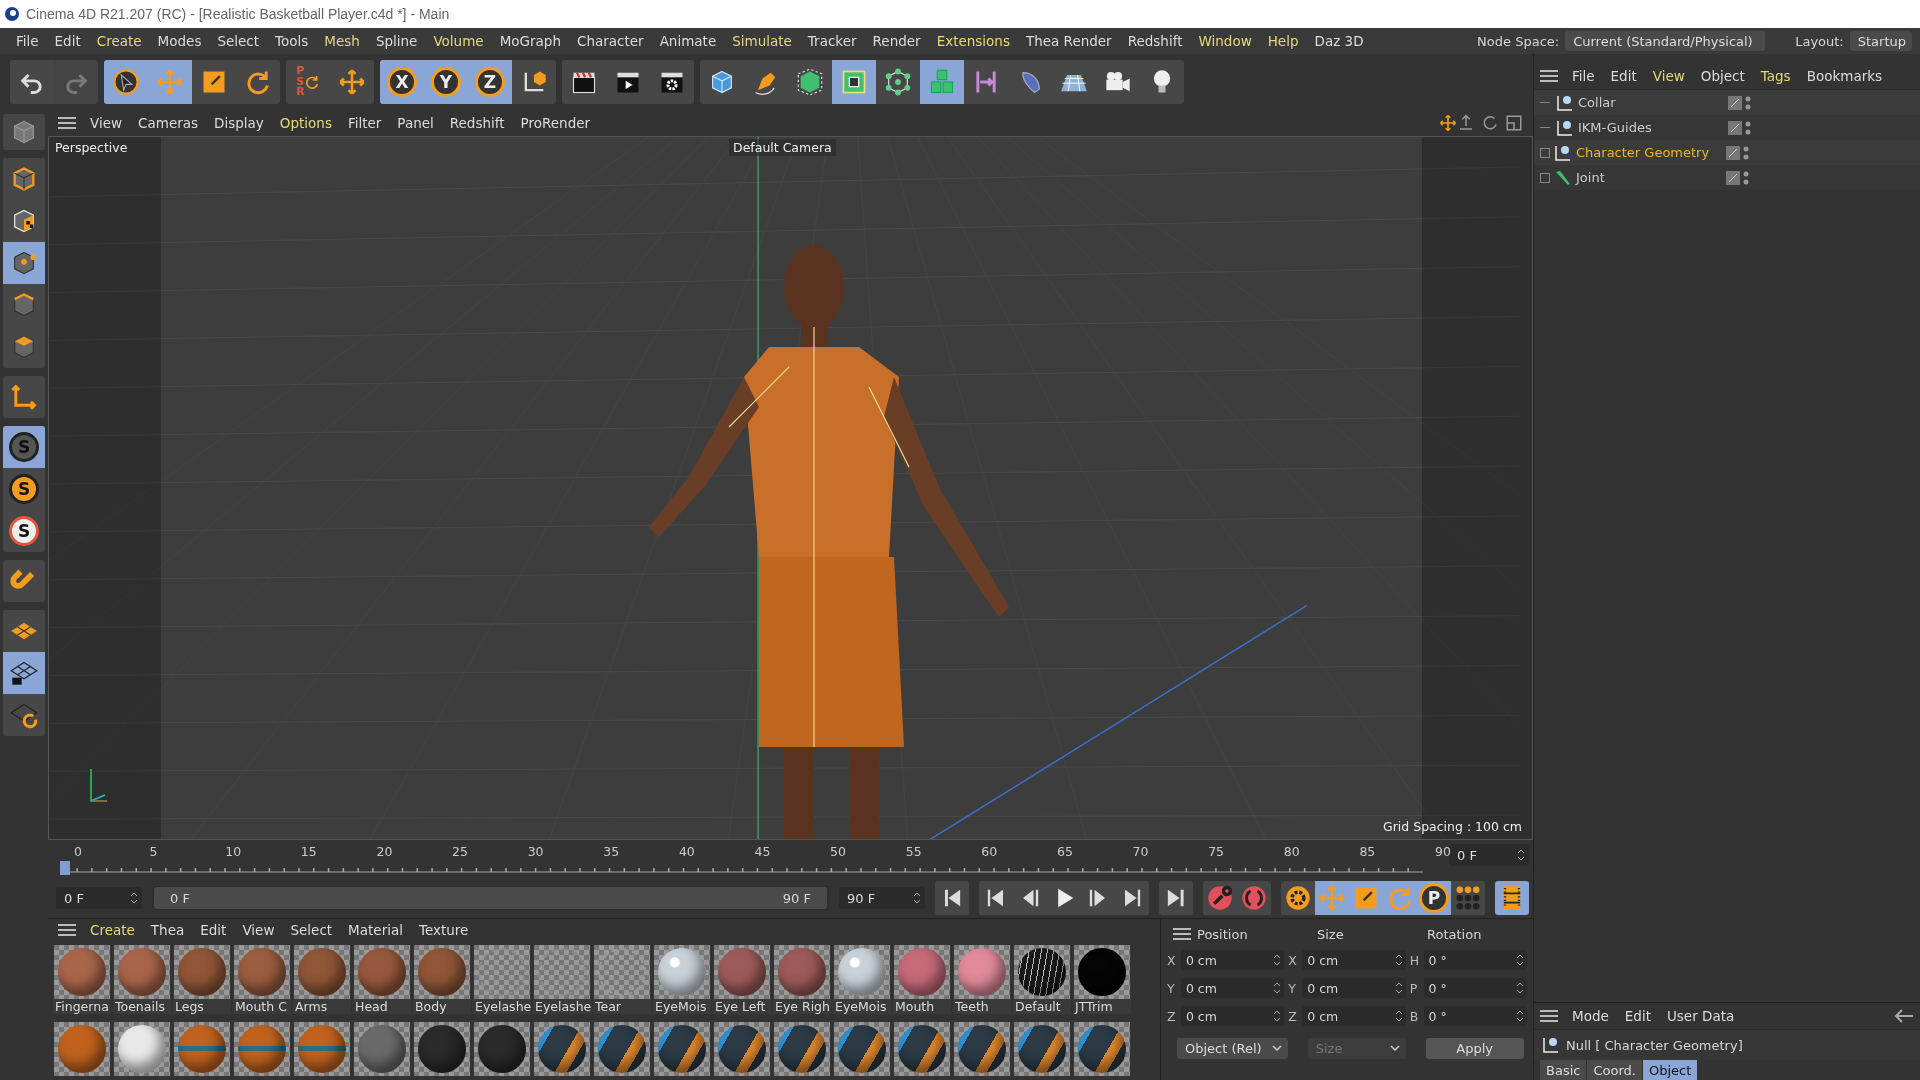  Describe the element at coordinates (1665, 41) in the screenshot. I see `node-space-dropdown: Current (Standard/Physical)` at that location.